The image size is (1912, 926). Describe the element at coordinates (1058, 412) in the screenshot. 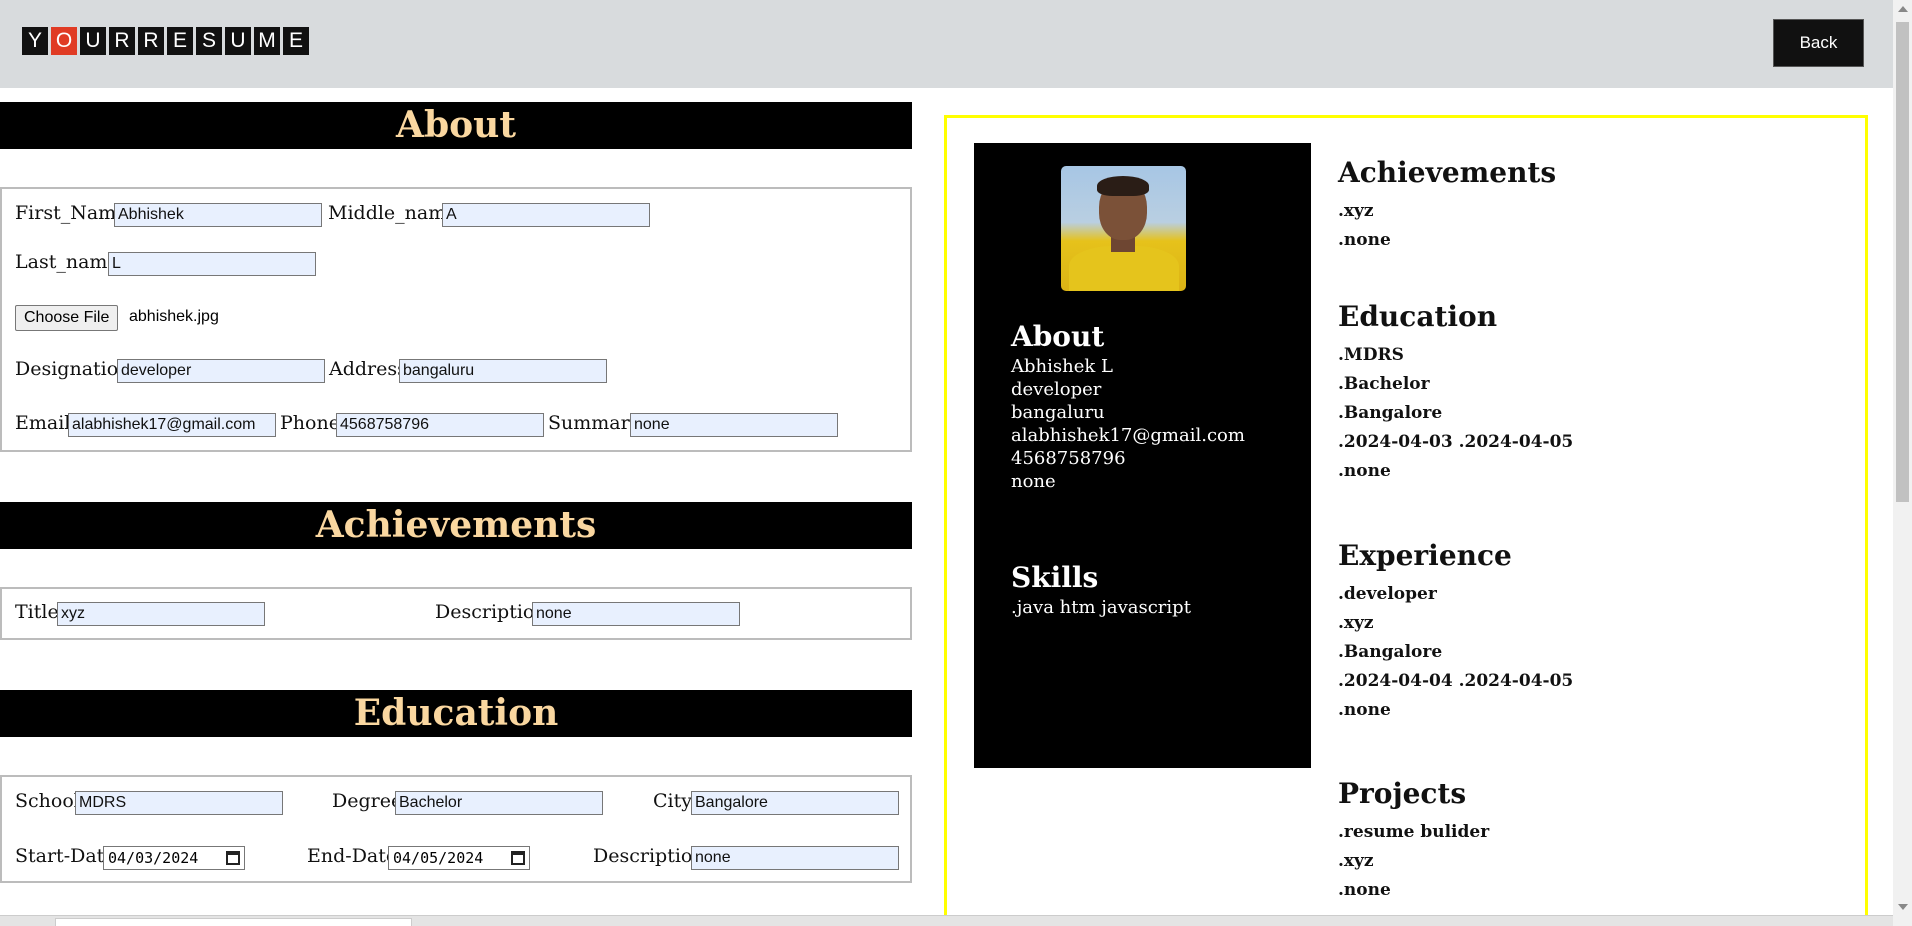

I see `resume-about-line: bangaluru` at that location.